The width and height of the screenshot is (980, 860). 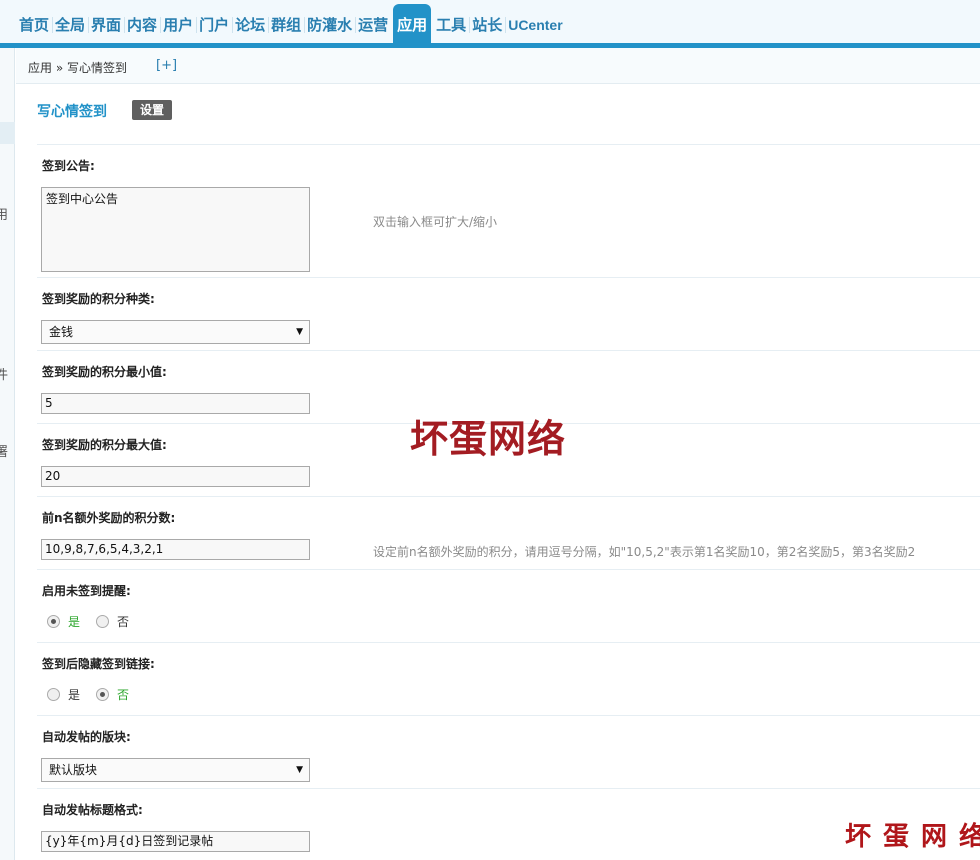 I want to click on nav-item-group: 群组, so click(x=286, y=23).